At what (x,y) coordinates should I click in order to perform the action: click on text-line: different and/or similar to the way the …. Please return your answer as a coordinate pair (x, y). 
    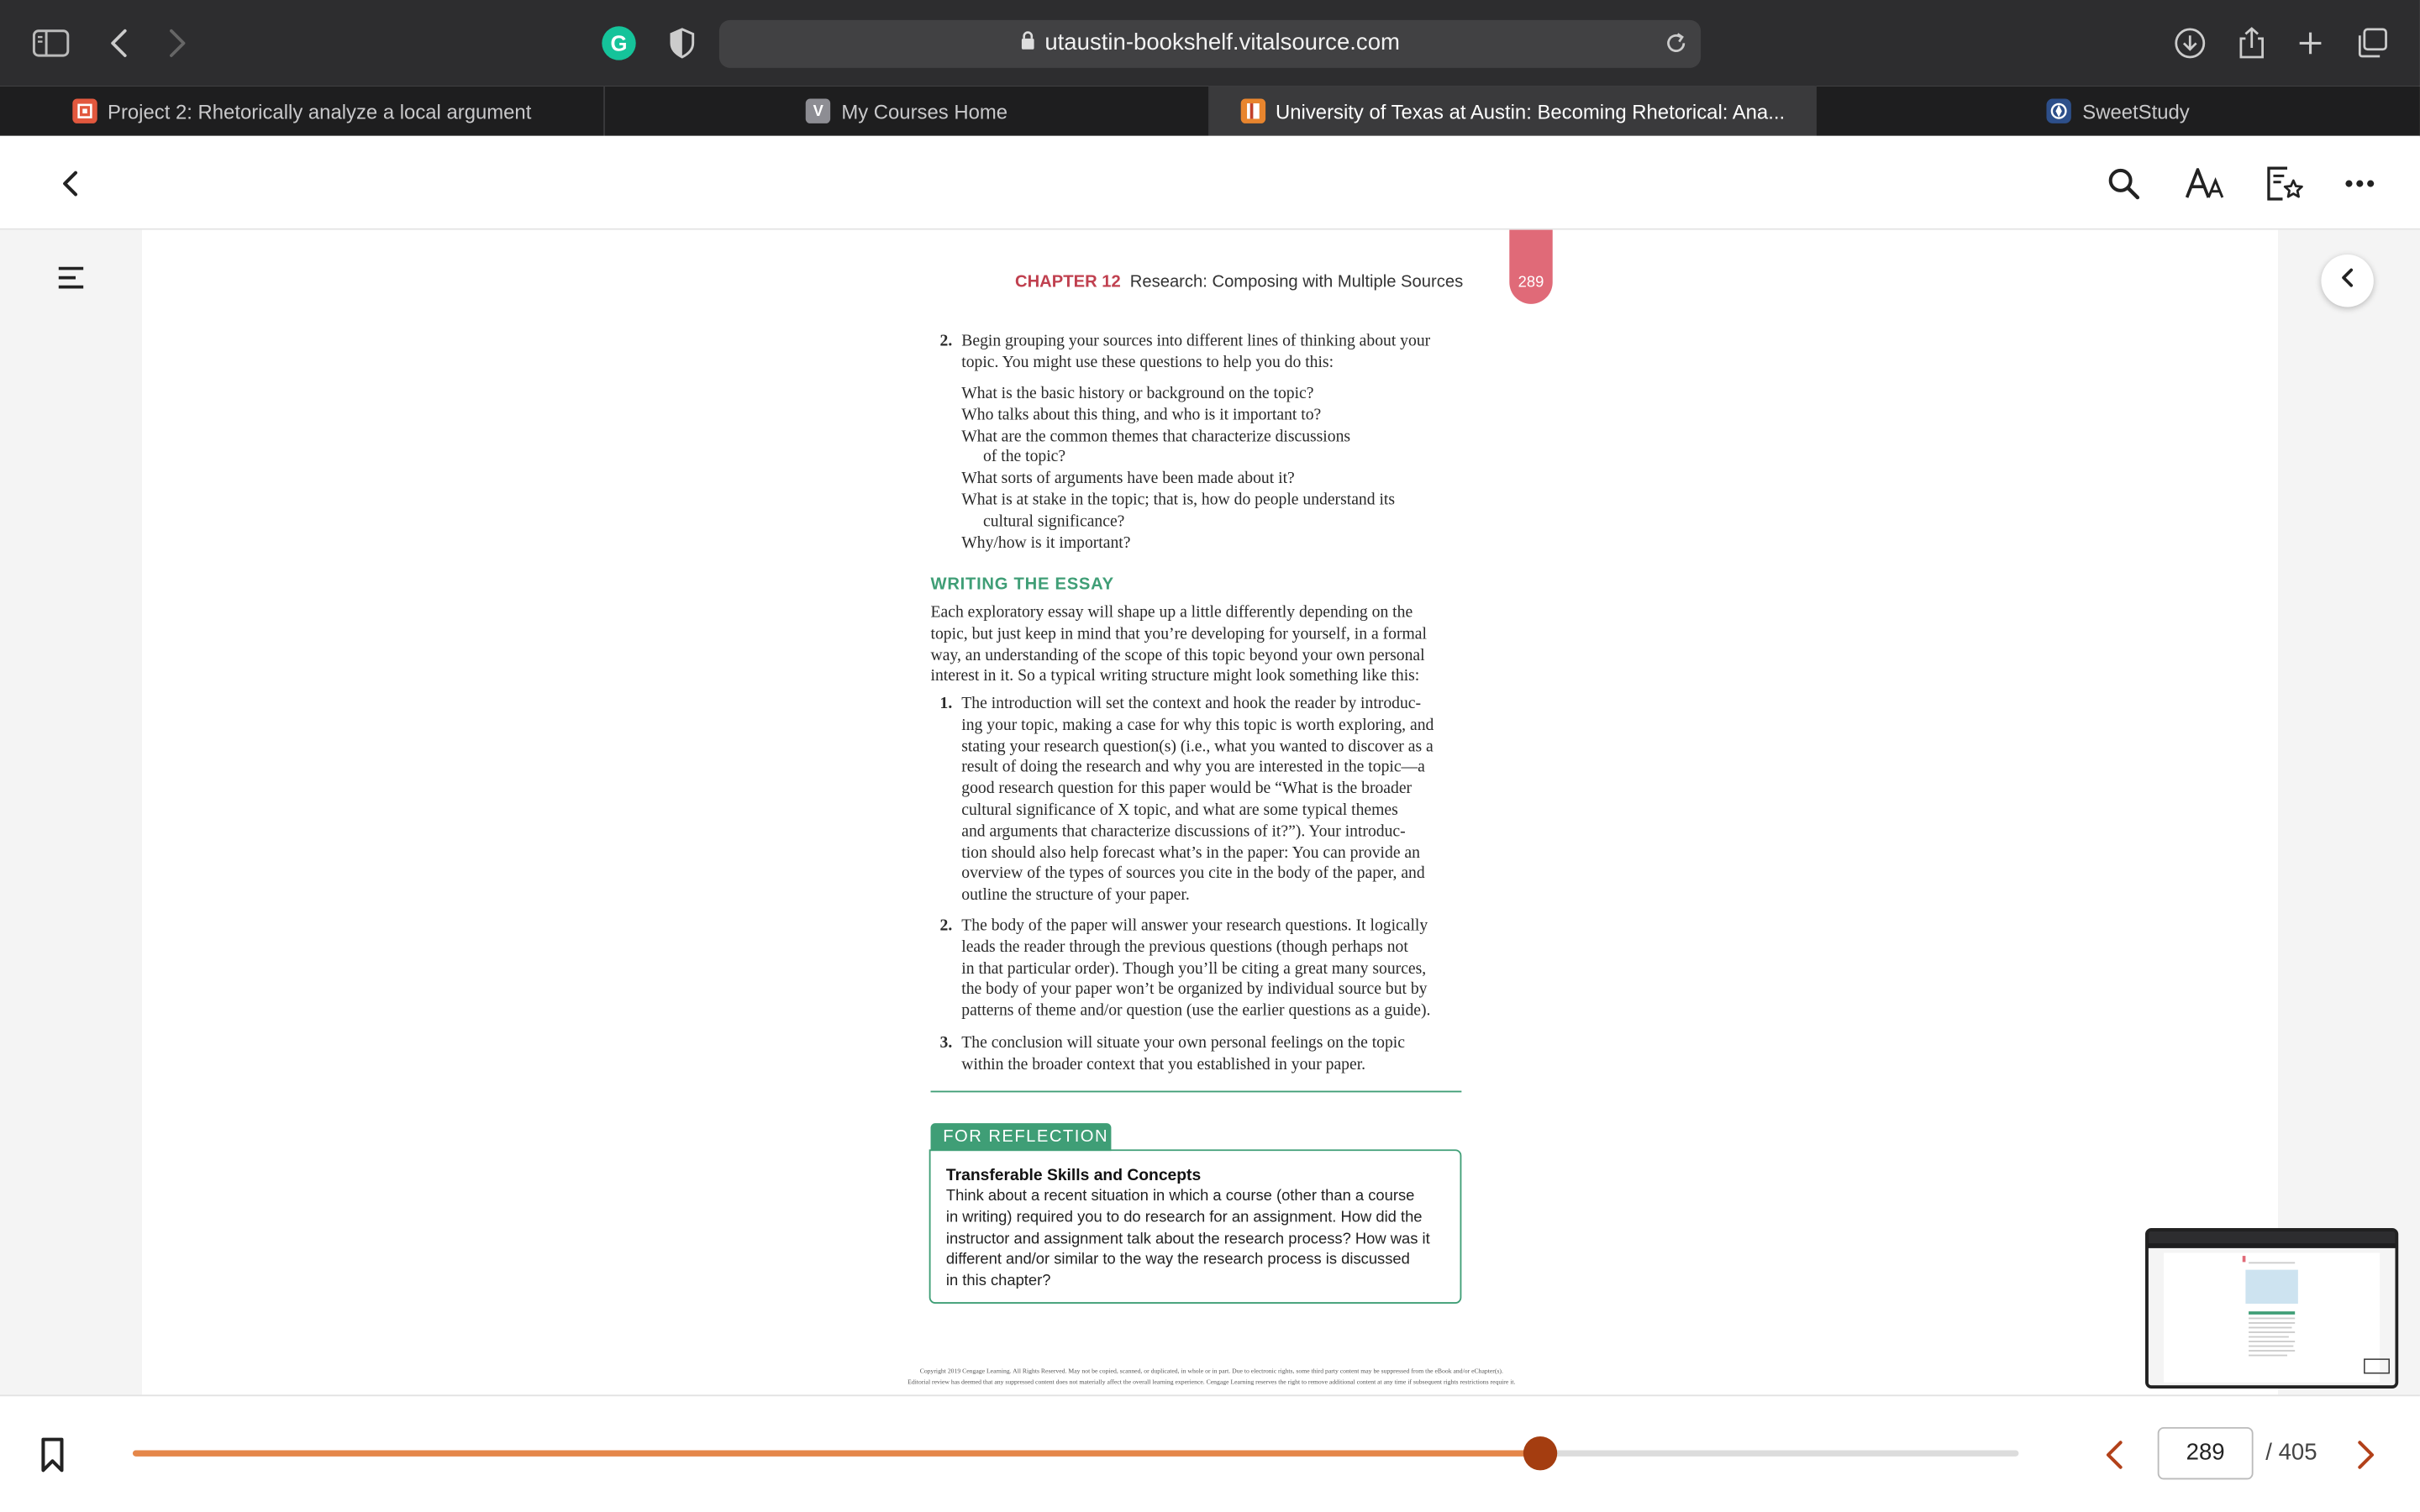
    Looking at the image, I should click on (1177, 1260).